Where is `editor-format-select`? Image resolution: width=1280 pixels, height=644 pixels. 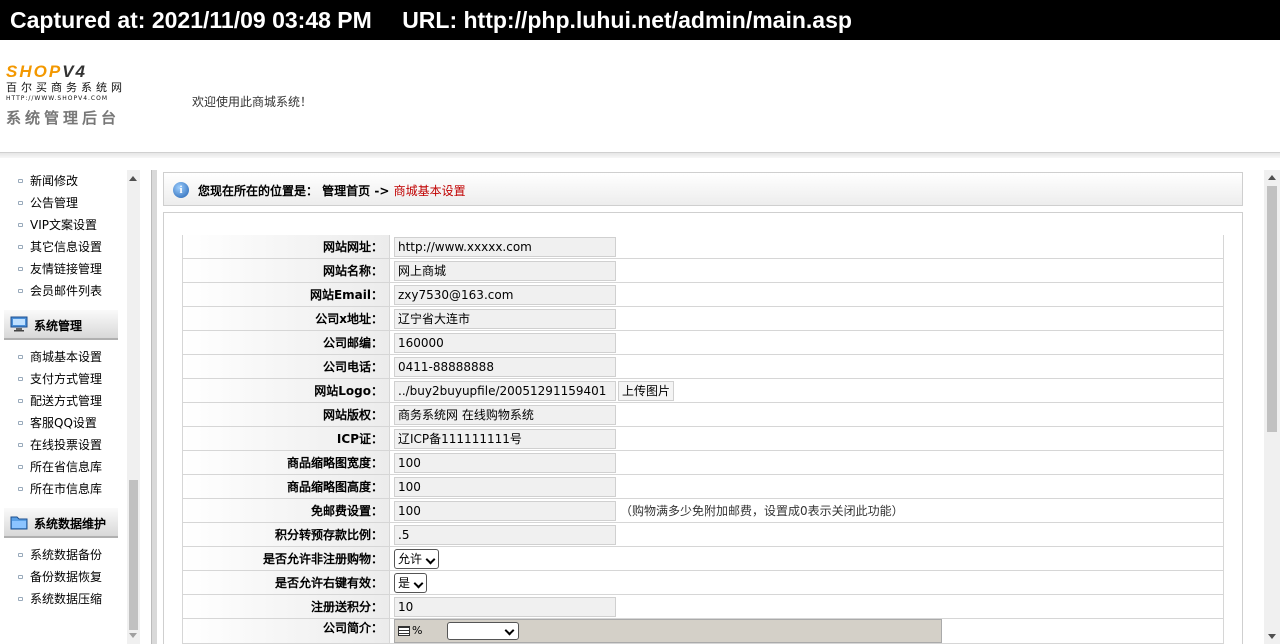 editor-format-select is located at coordinates (483, 631).